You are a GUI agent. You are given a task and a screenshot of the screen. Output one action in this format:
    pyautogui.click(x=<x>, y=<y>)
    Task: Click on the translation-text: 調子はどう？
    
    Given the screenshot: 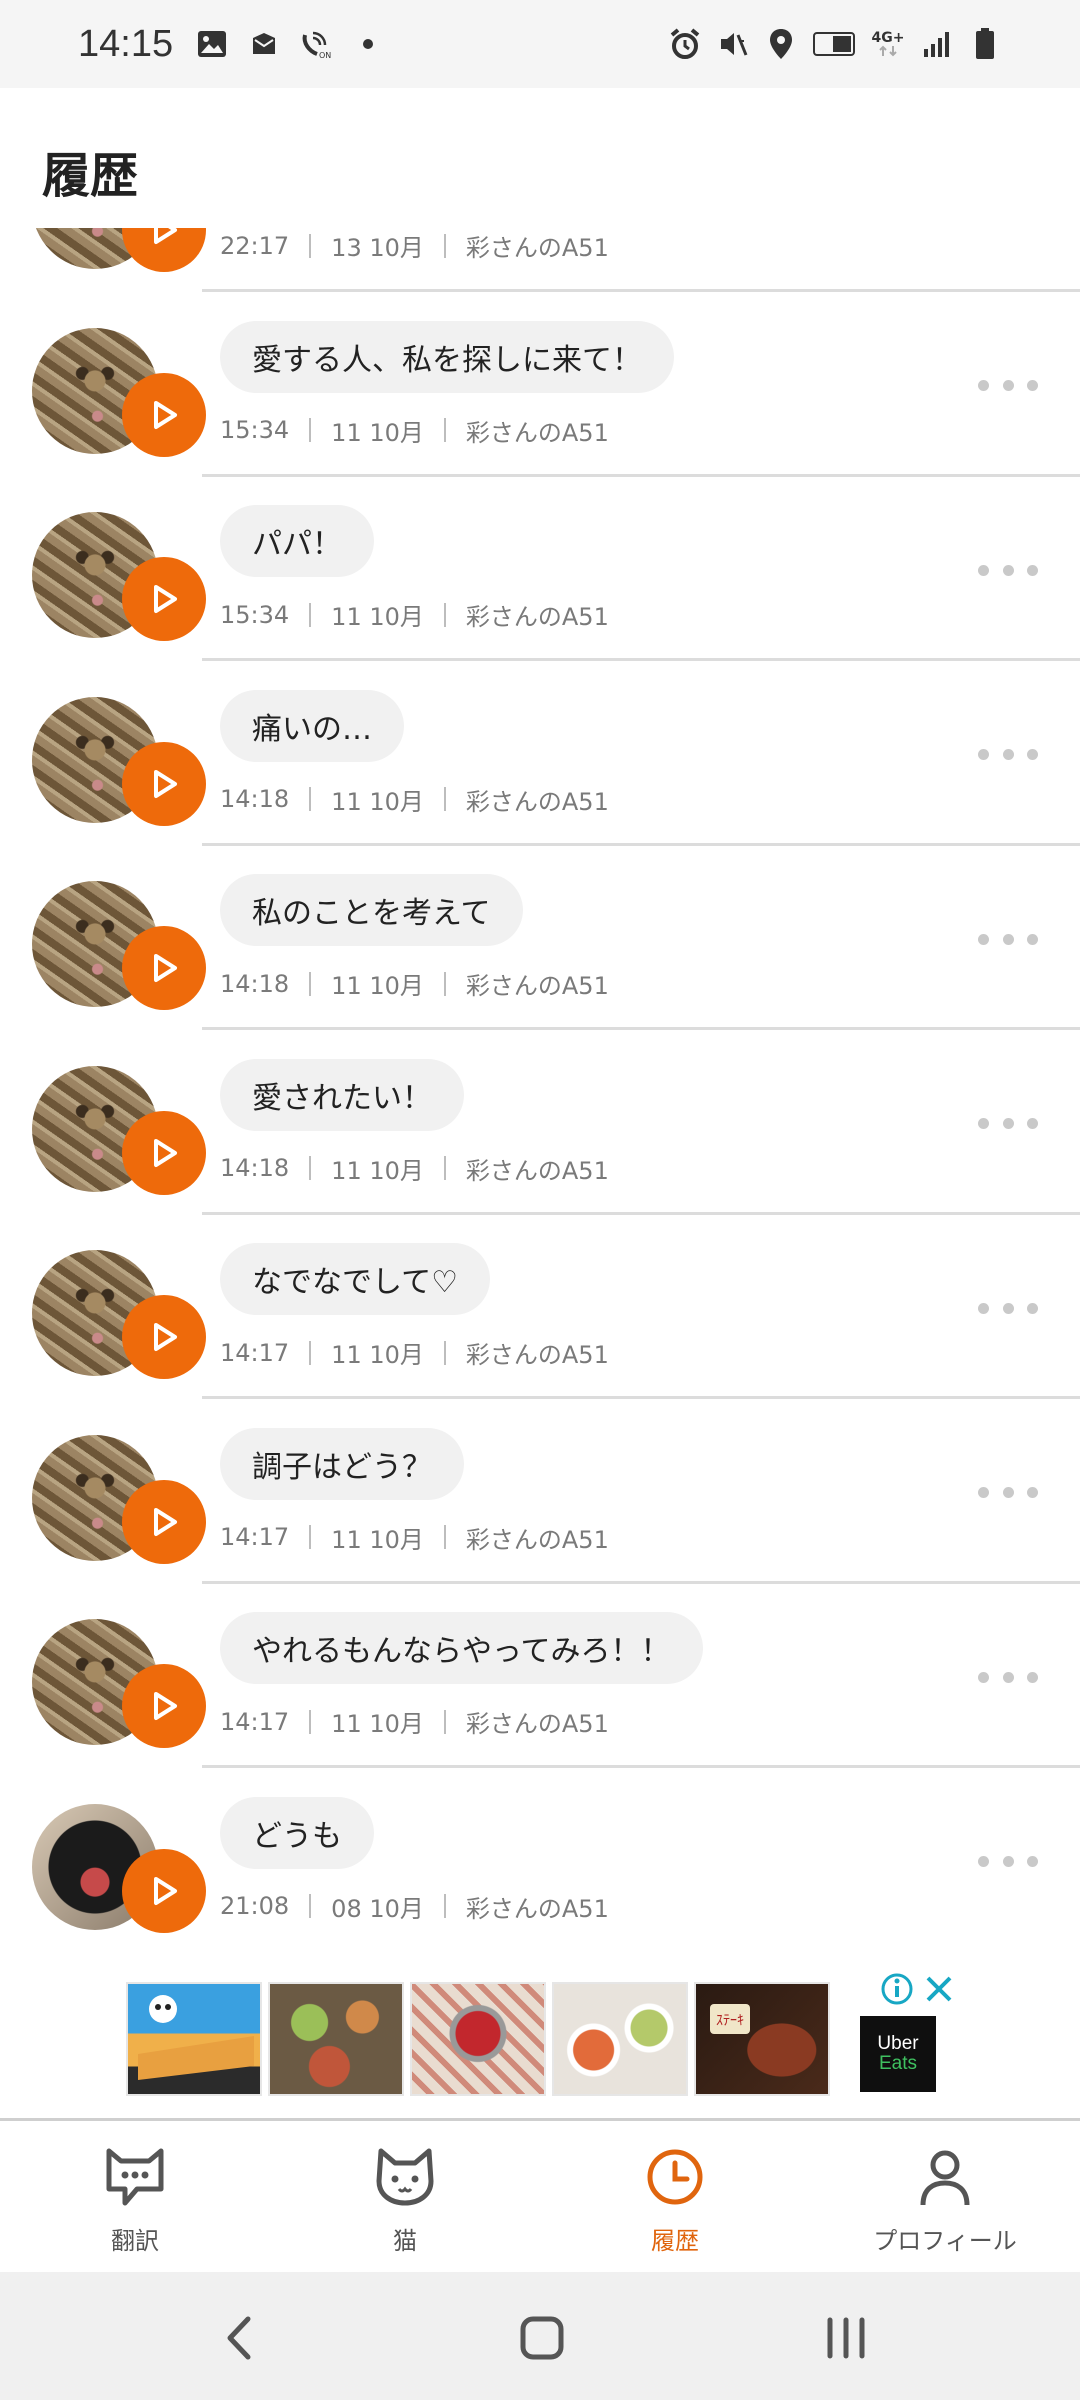 What is the action you would take?
    pyautogui.click(x=342, y=1467)
    